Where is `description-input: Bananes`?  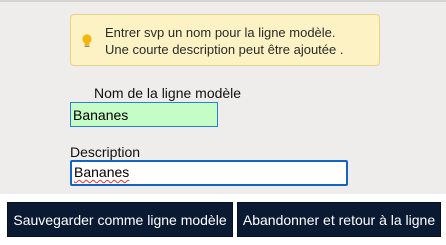
description-input: Bananes is located at coordinates (209, 173).